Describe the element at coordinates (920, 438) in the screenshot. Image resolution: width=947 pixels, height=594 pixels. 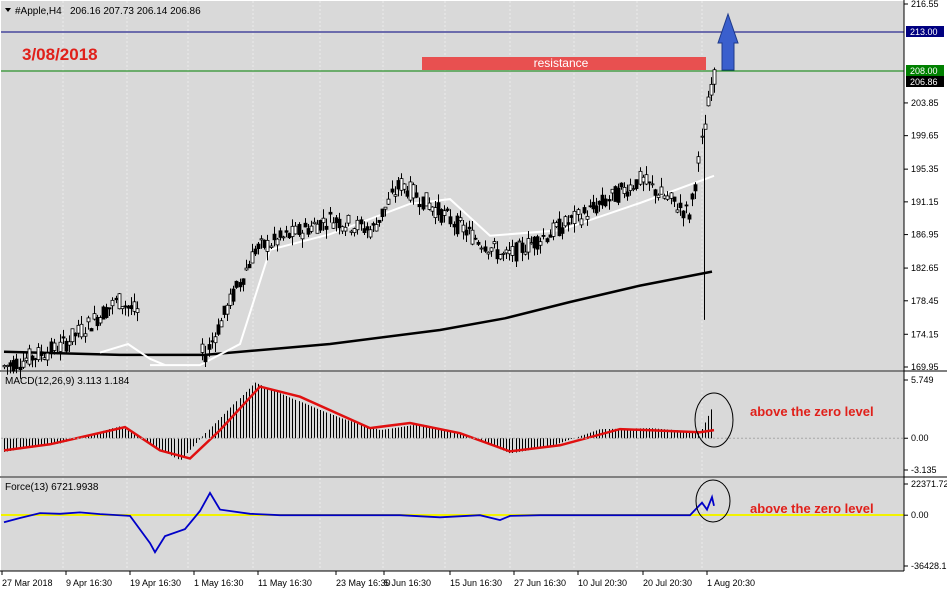
I see `macd-tick-label: 0.00` at that location.